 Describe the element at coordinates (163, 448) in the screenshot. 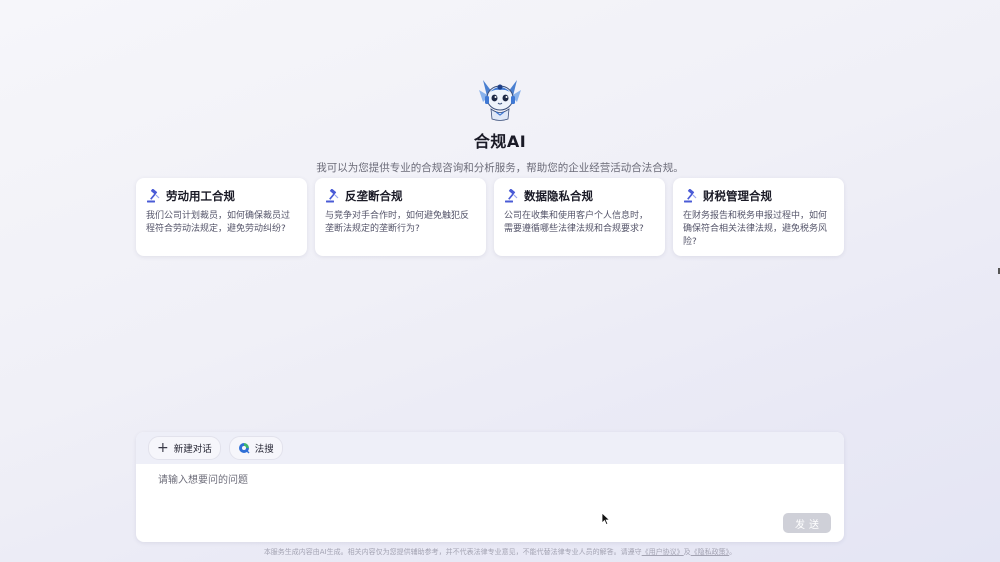

I see `plus-icon: +` at that location.